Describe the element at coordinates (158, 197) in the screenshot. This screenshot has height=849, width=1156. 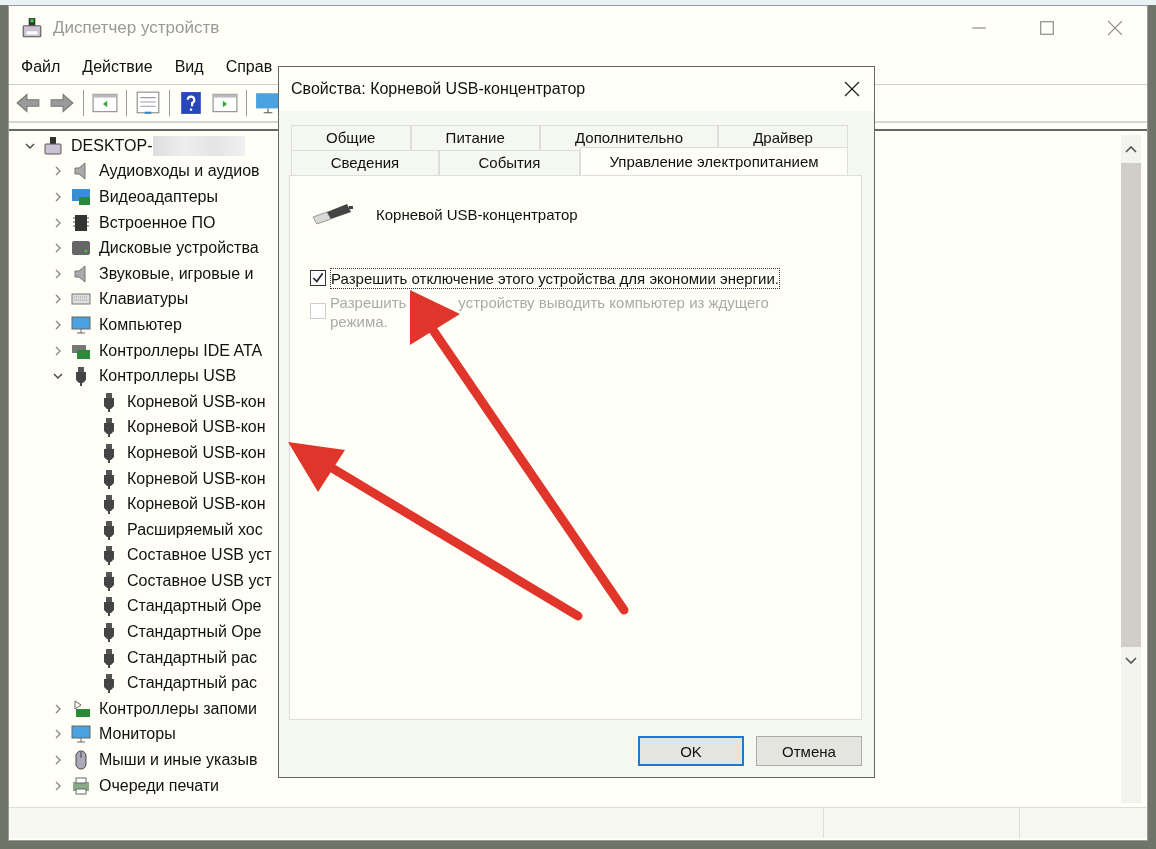
I see `tree-item: Видеоадаптеры` at that location.